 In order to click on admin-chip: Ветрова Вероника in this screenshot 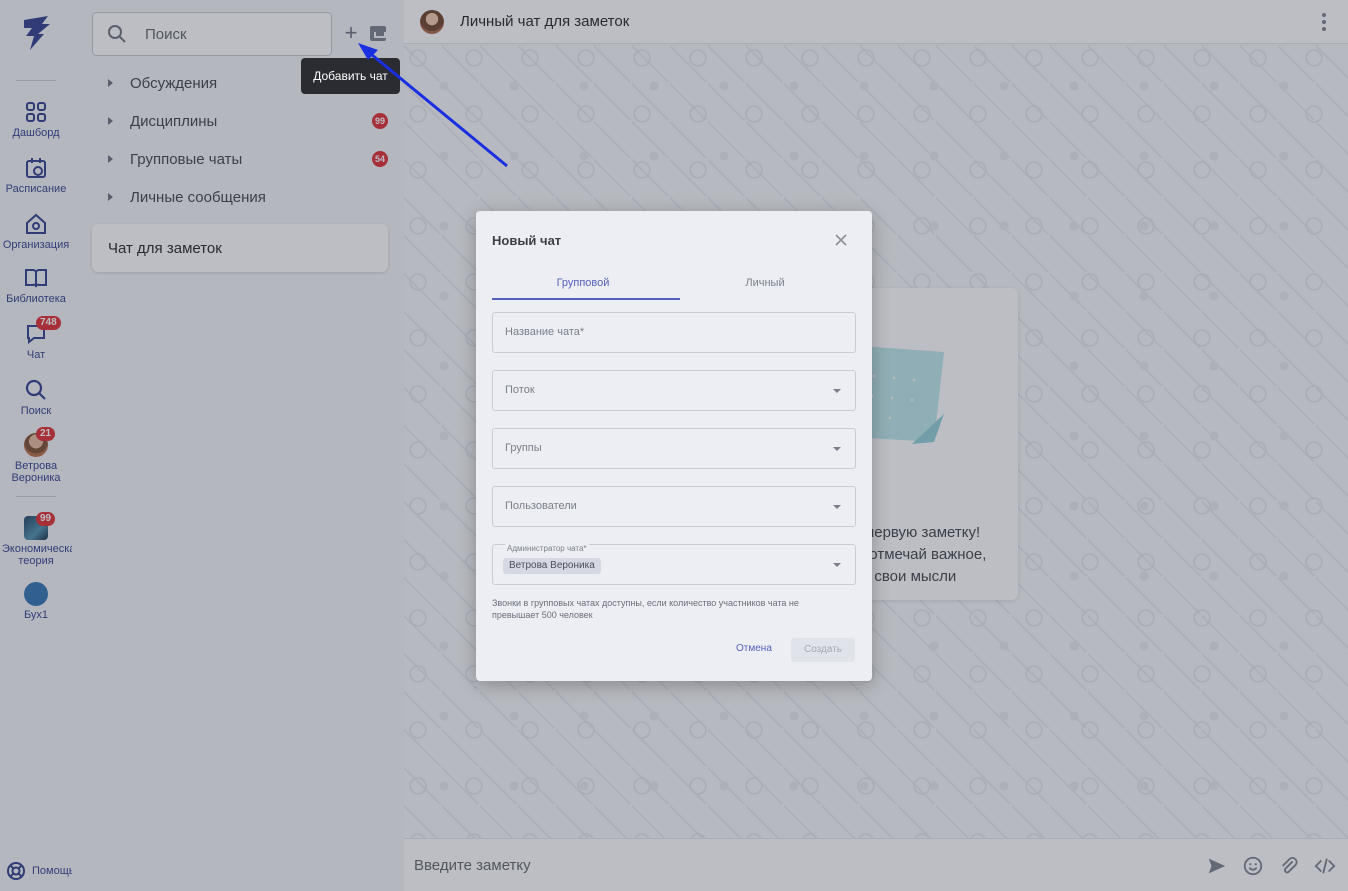, I will do `click(552, 566)`.